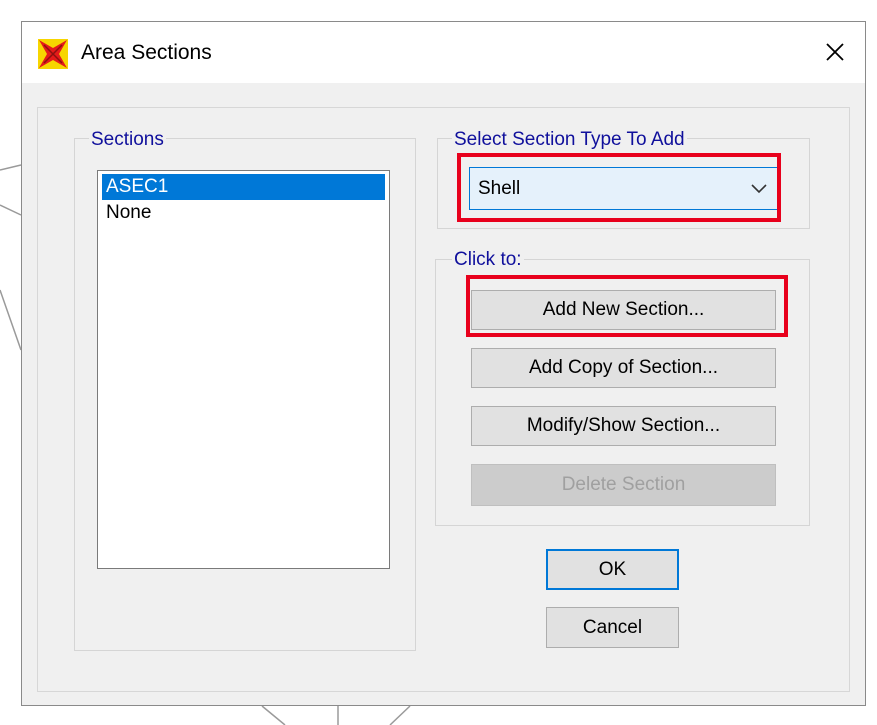 The width and height of the screenshot is (877, 725). Describe the element at coordinates (243, 187) in the screenshot. I see `list-item: ASEC1` at that location.